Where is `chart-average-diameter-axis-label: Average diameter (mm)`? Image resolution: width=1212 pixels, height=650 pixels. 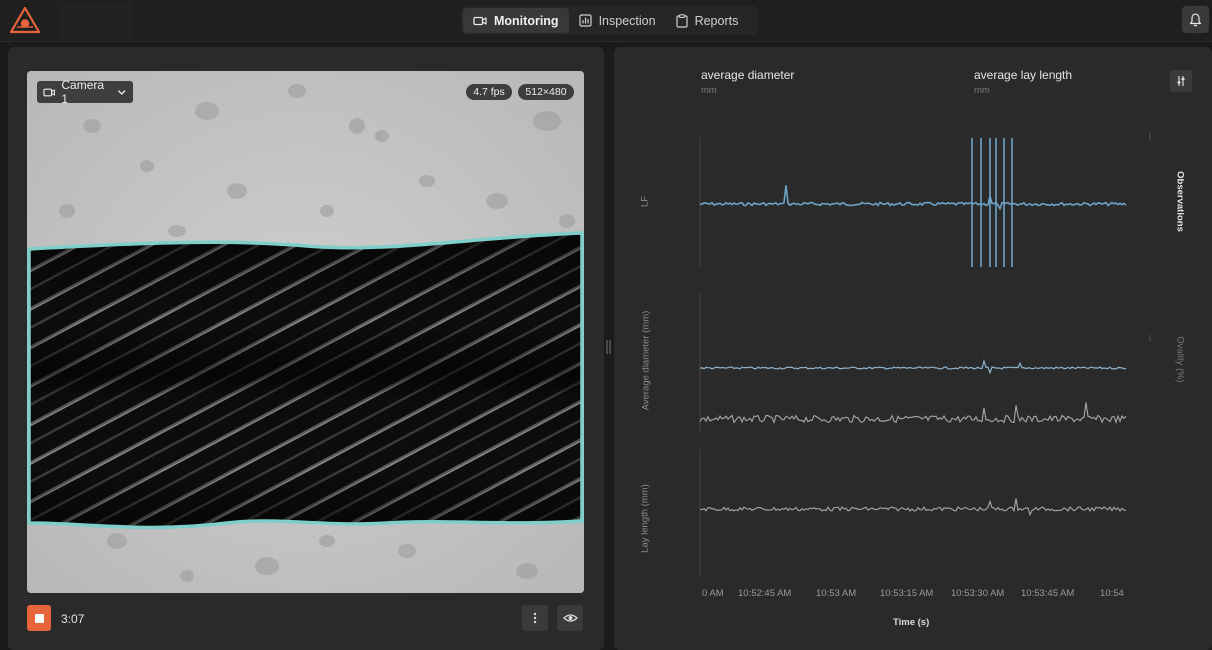 chart-average-diameter-axis-label: Average diameter (mm) is located at coordinates (646, 360).